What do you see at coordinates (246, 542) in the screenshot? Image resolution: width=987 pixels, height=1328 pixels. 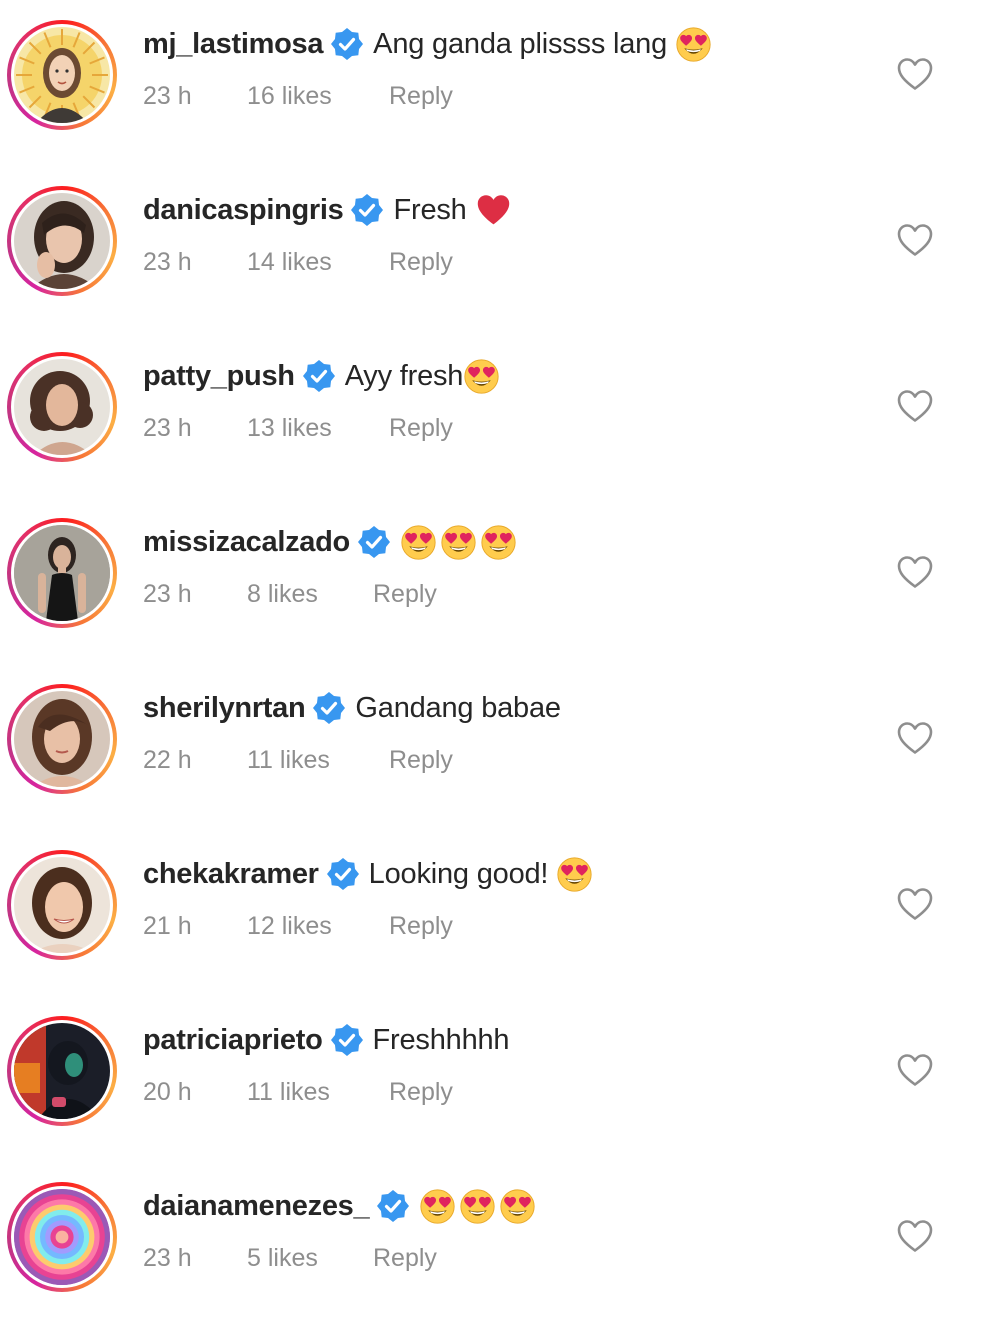 I see `username-link: missizacalzado` at bounding box center [246, 542].